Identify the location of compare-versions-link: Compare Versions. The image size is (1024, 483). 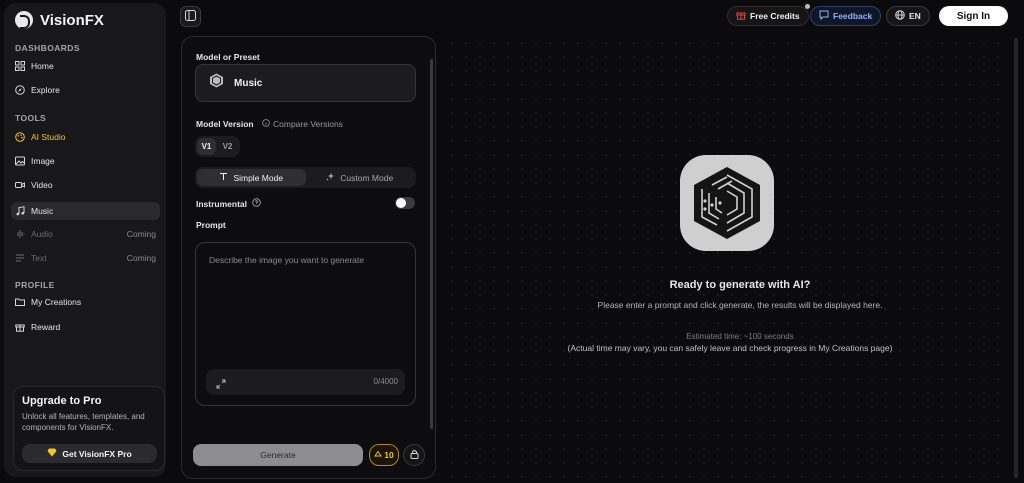
(302, 124).